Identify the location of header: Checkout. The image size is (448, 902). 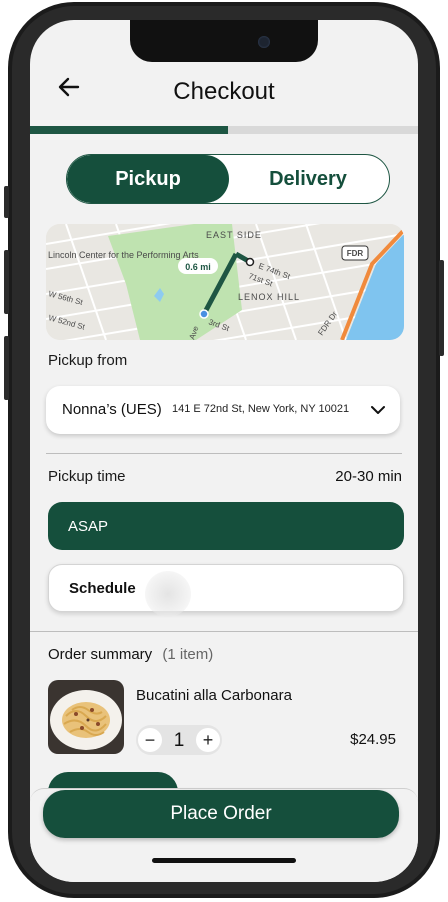
(224, 92).